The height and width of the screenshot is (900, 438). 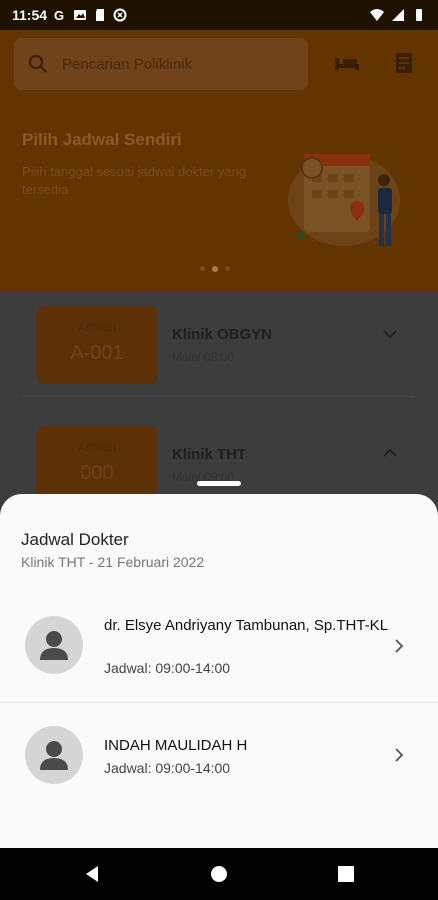 What do you see at coordinates (347, 63) in the screenshot?
I see `bed-icon` at bounding box center [347, 63].